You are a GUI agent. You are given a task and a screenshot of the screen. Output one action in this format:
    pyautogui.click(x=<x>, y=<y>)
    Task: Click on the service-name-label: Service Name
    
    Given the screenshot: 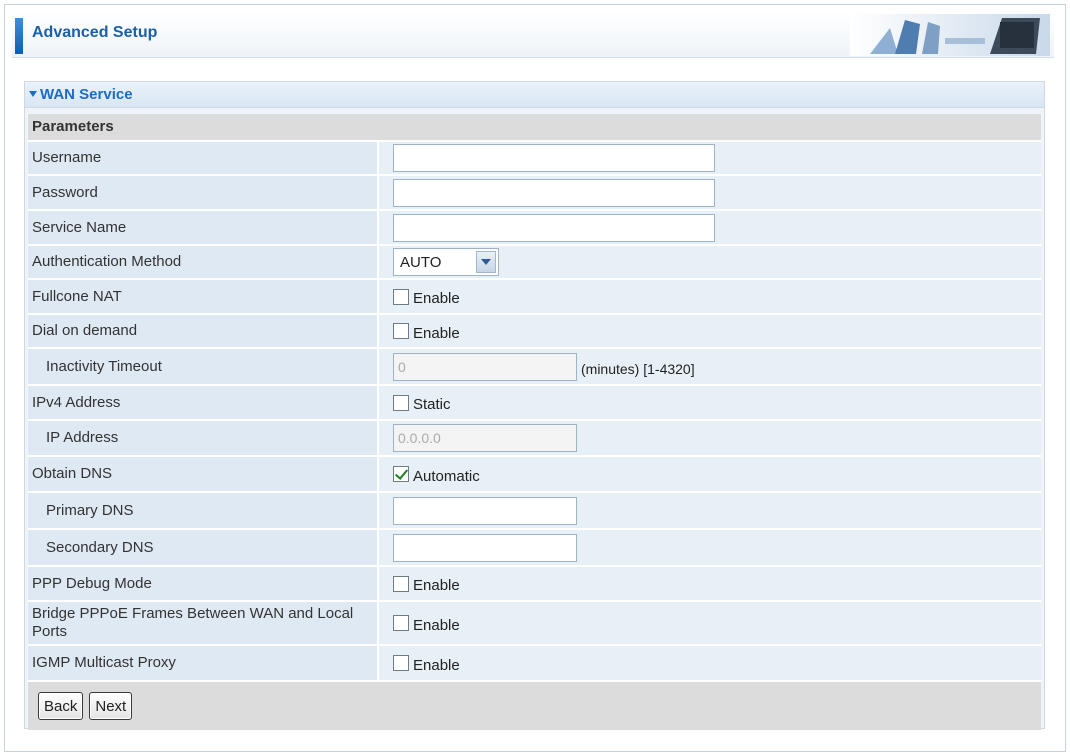 What is the action you would take?
    pyautogui.click(x=203, y=227)
    